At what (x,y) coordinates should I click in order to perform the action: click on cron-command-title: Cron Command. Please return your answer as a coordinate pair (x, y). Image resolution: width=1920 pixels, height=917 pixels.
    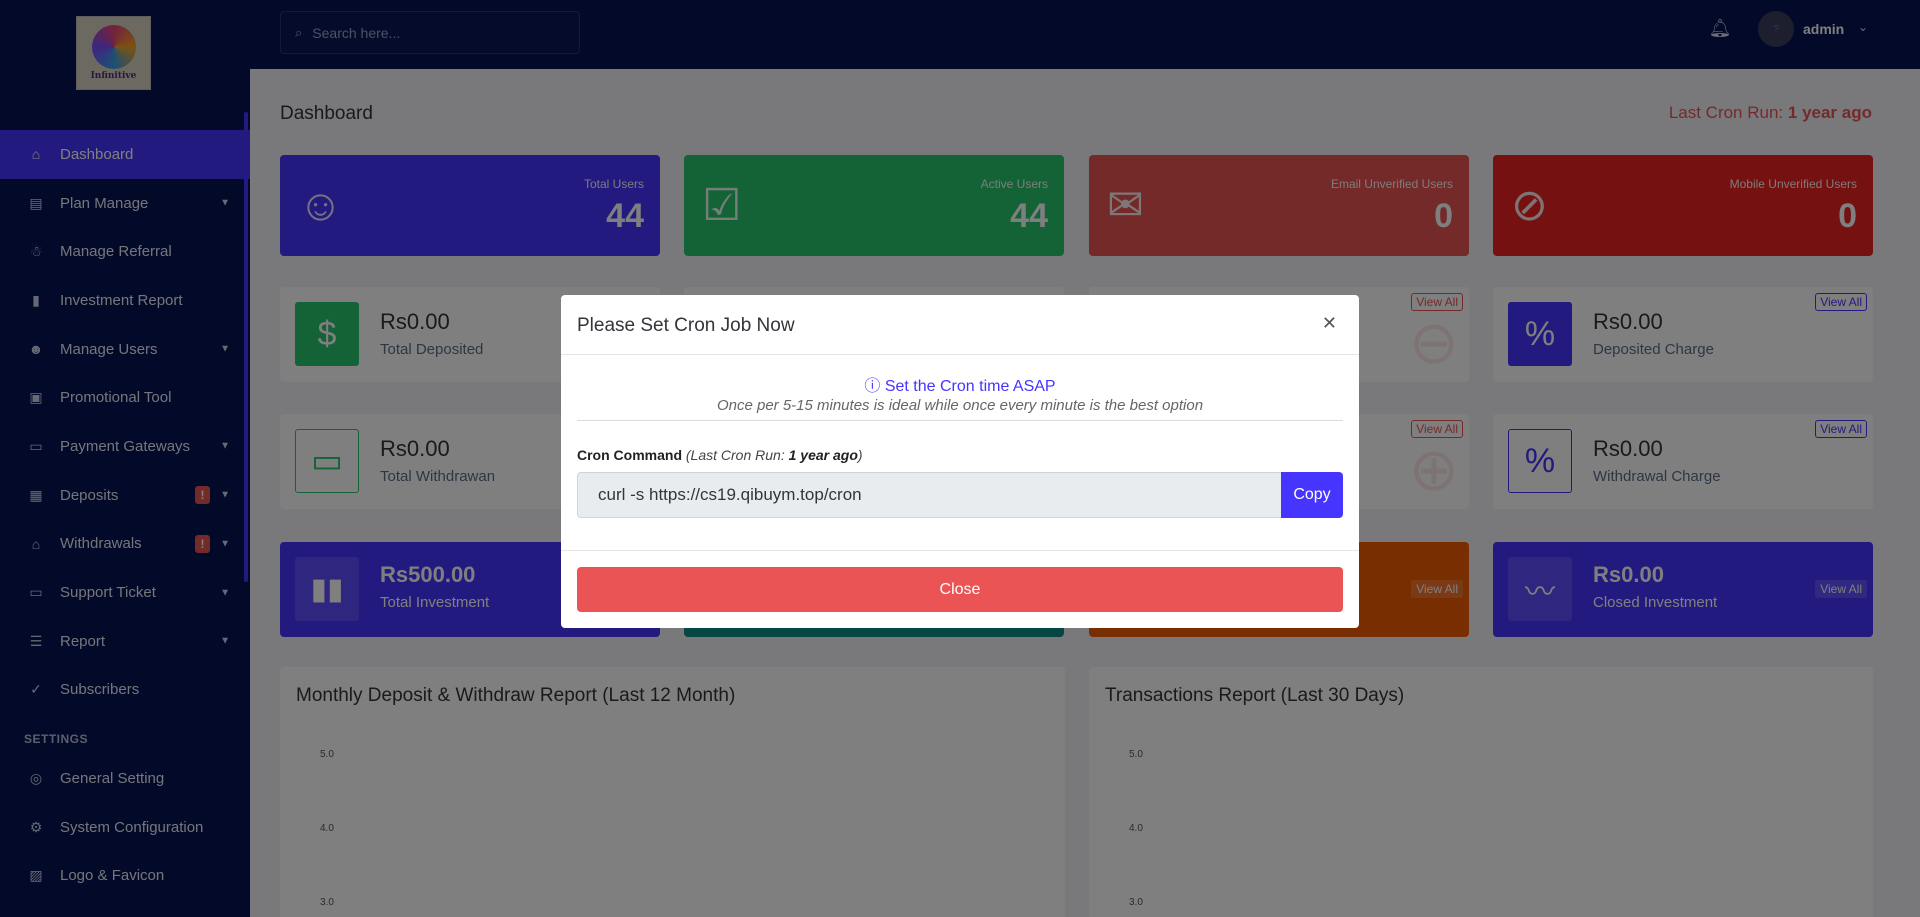
    Looking at the image, I should click on (629, 455).